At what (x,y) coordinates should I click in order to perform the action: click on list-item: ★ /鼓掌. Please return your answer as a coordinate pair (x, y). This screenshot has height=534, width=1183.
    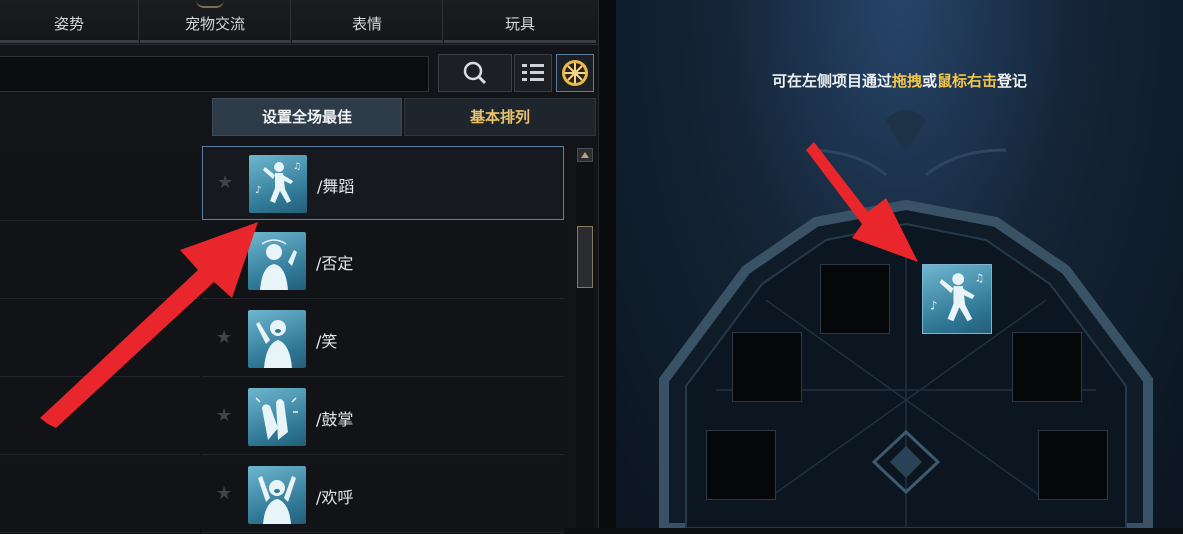
    Looking at the image, I should click on (283, 418).